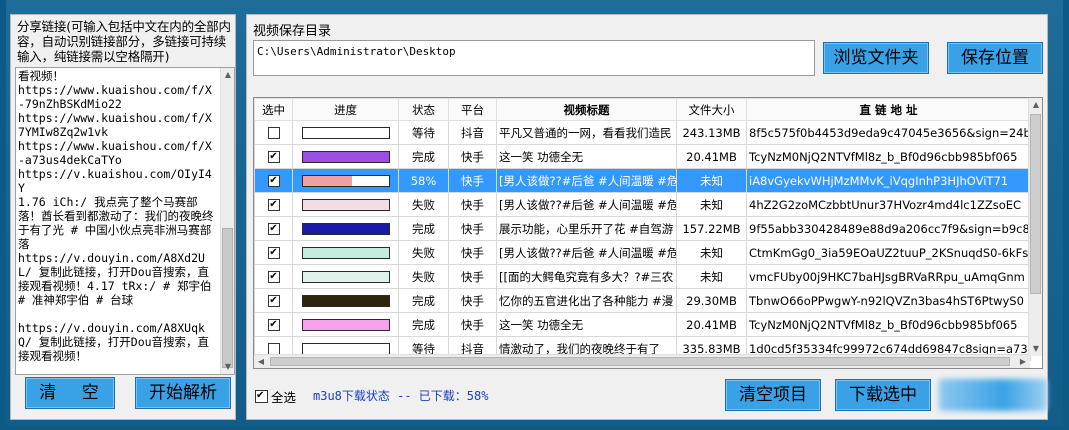  What do you see at coordinates (472, 109) in the screenshot?
I see `col-header-platform: 平台` at bounding box center [472, 109].